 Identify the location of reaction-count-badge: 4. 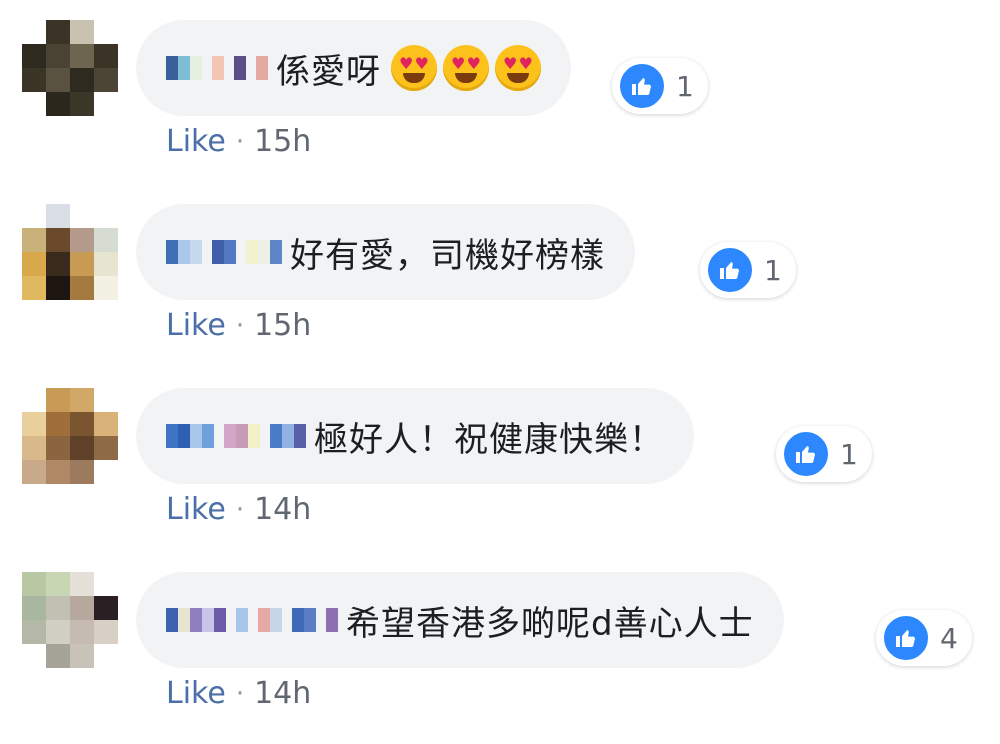
(924, 638).